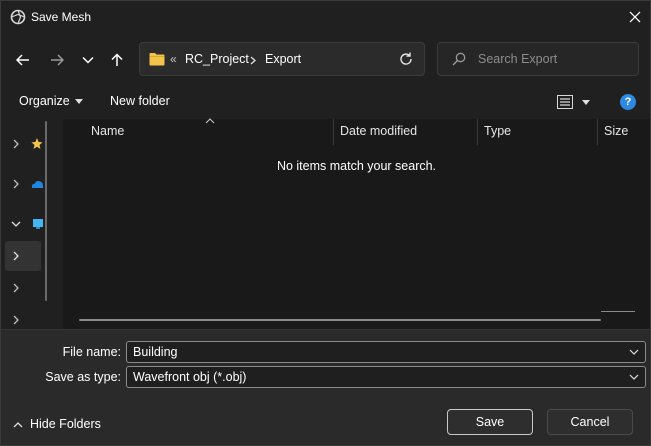  Describe the element at coordinates (356, 166) in the screenshot. I see `empty-message: No items match your search.` at that location.